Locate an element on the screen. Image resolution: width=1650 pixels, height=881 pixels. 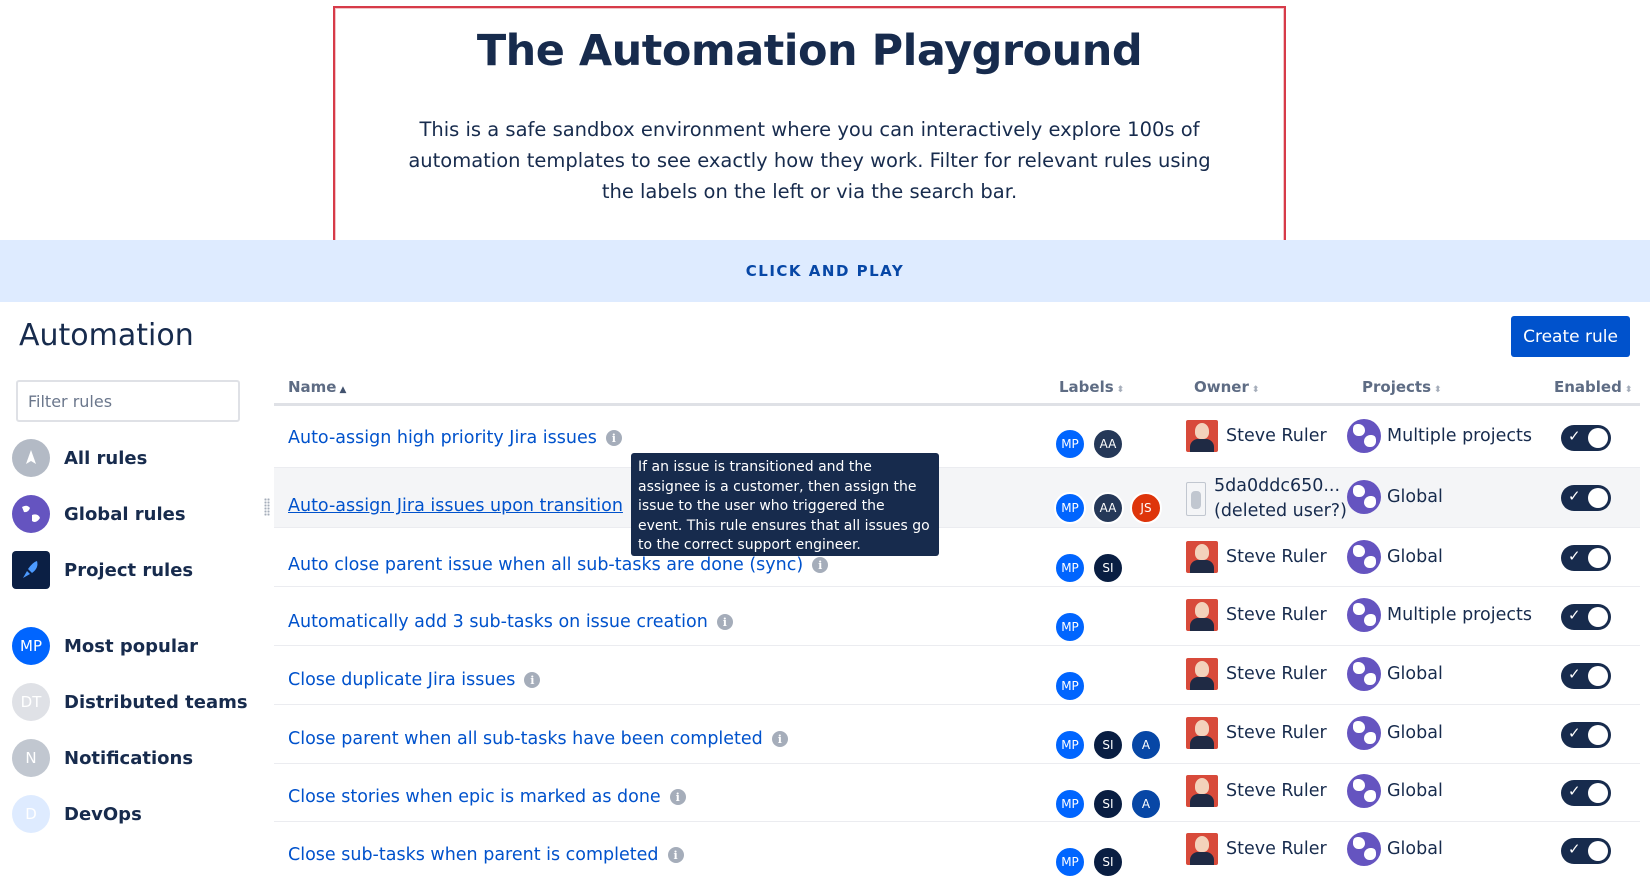
labels-cell: MP AA is located at coordinates (1092, 444).